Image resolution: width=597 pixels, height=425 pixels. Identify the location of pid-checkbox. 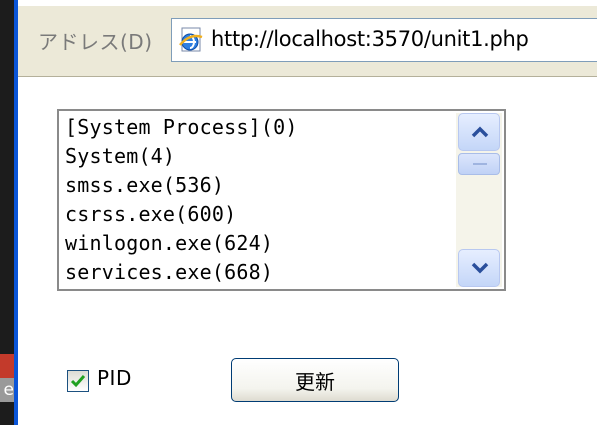
(78, 381).